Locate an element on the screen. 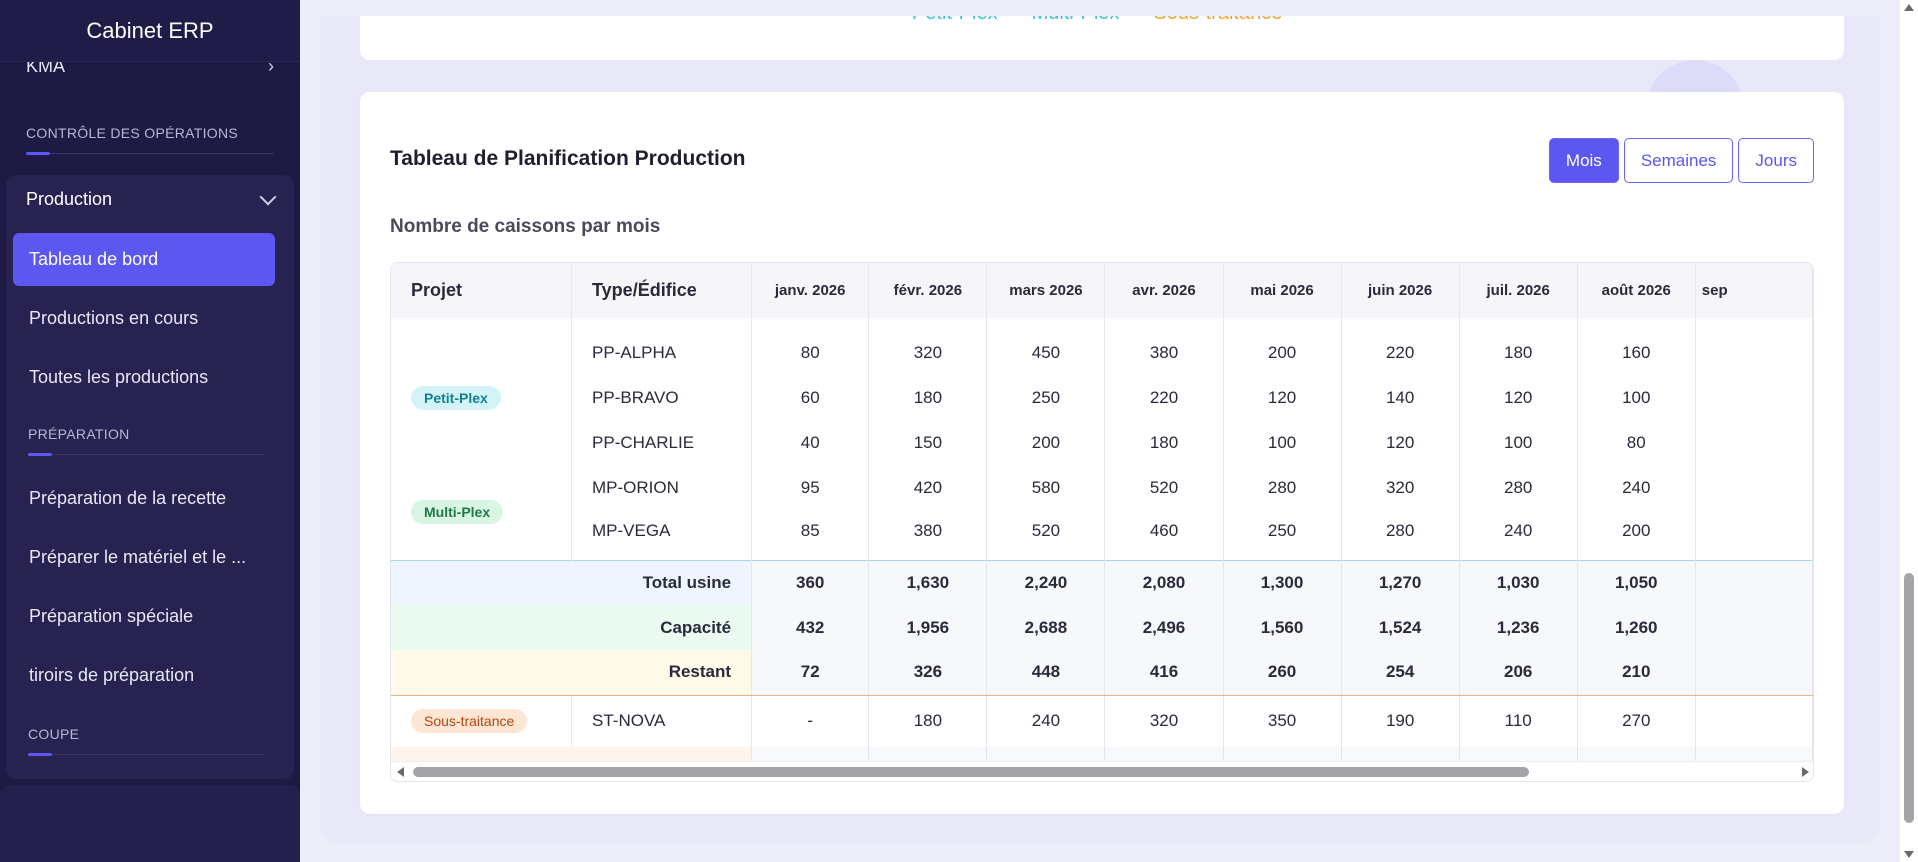 The image size is (1918, 862). table-row: MP-VEGA 85 380 520 460 250 280 240 200 is located at coordinates (1102, 535).